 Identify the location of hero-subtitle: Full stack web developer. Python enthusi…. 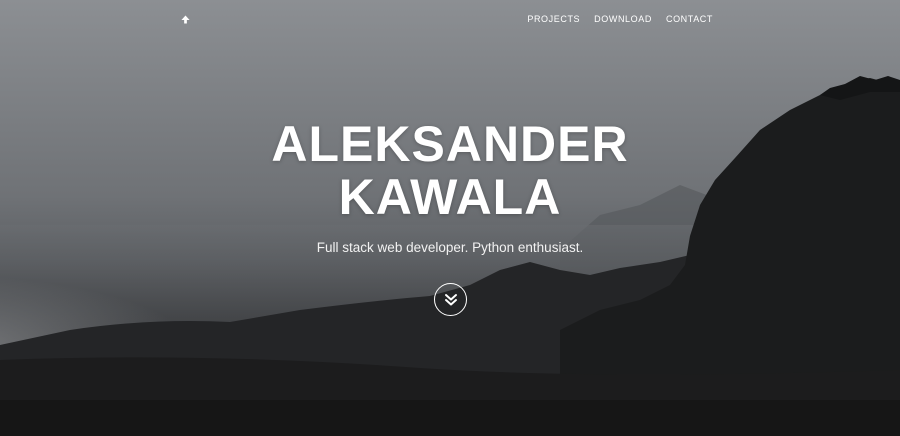
(450, 247).